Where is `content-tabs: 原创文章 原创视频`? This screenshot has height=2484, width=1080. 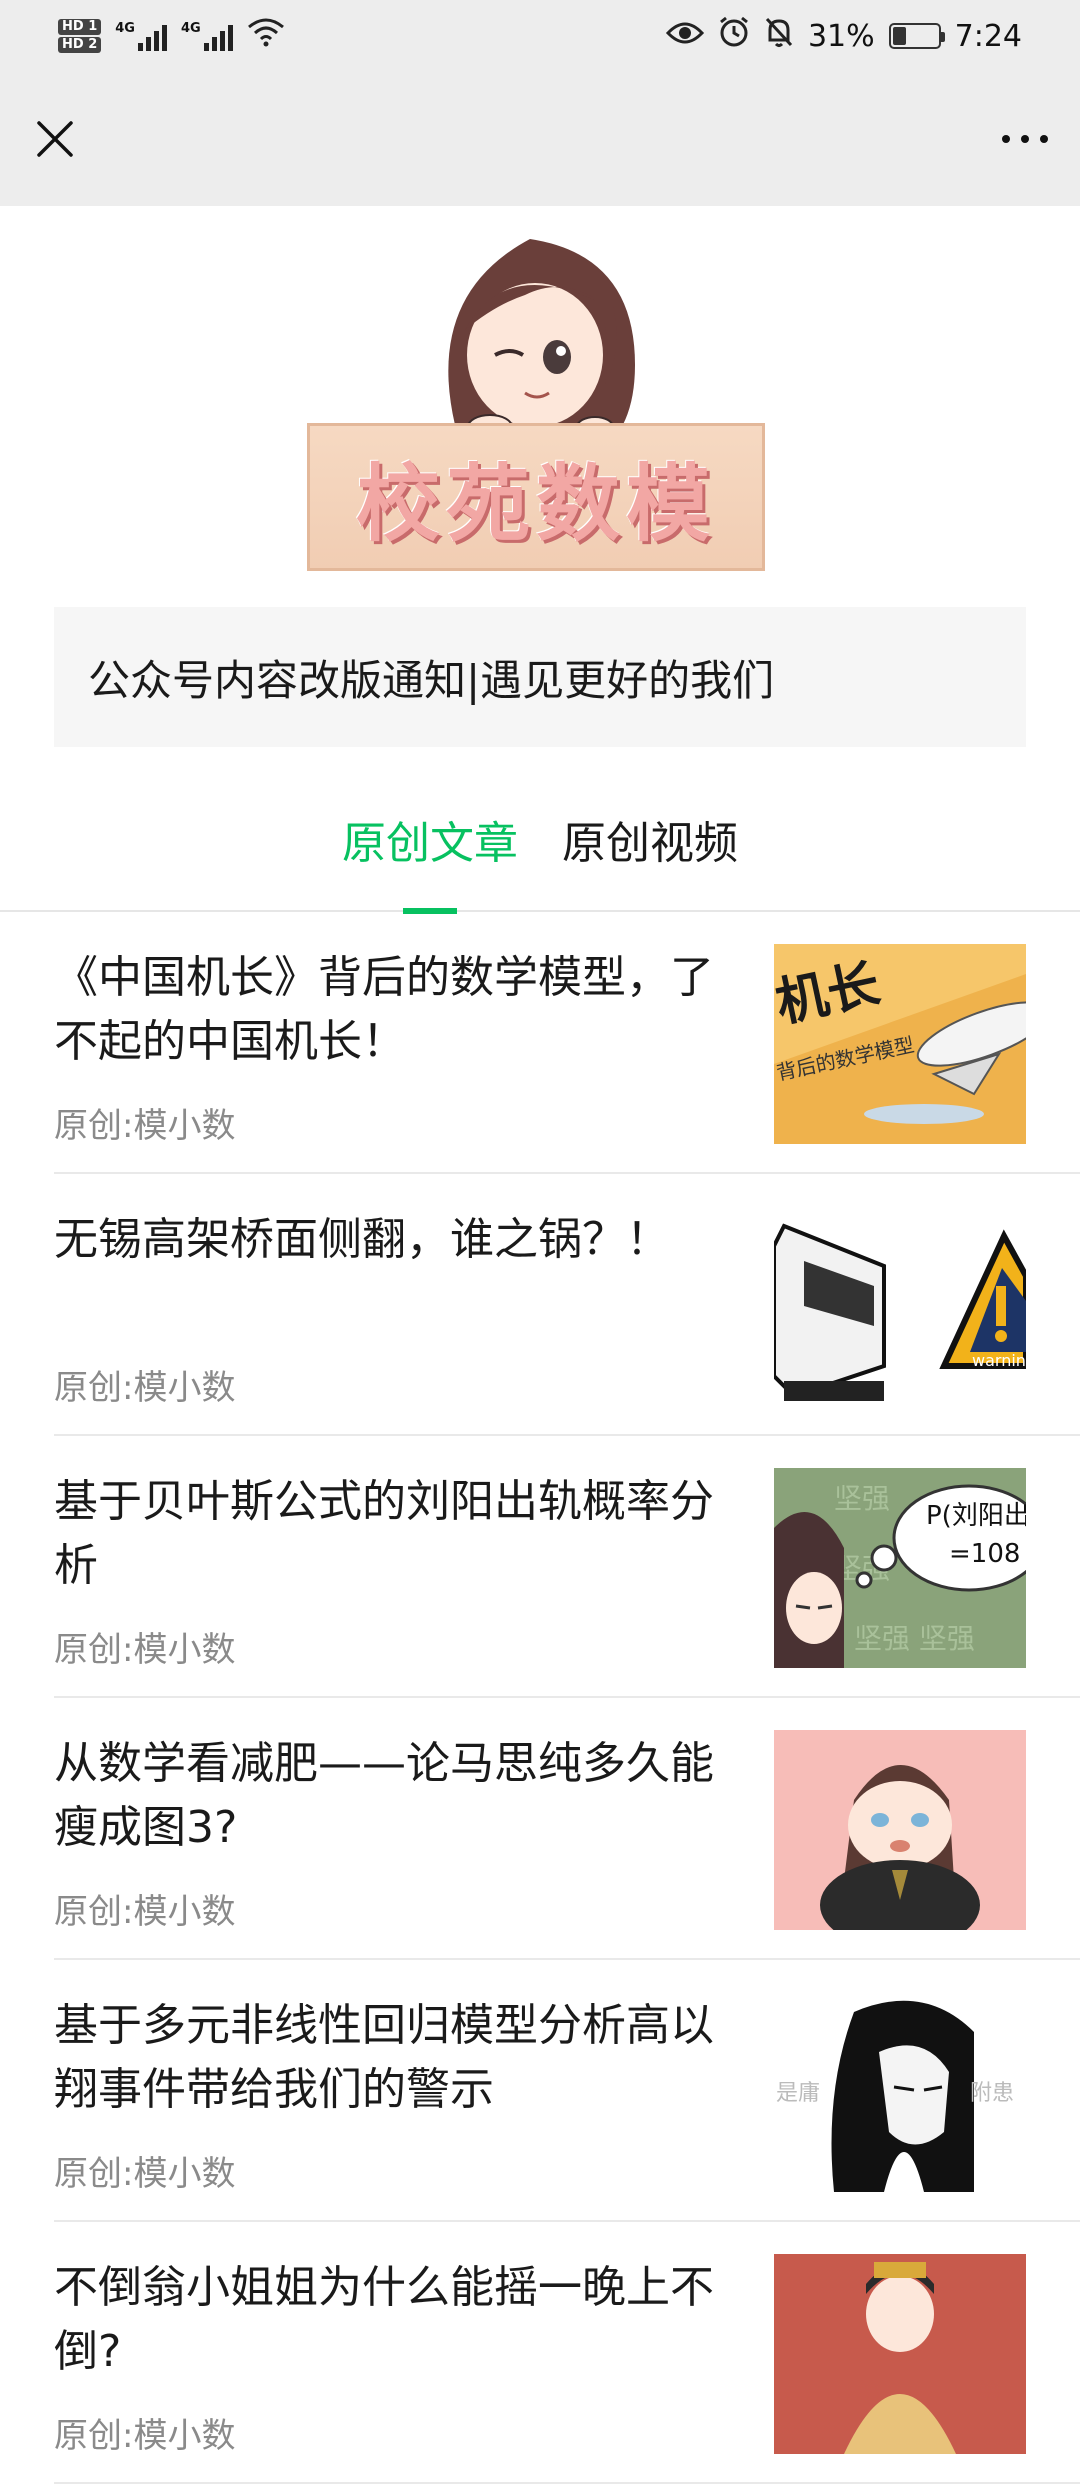 content-tabs: 原创文章 原创视频 is located at coordinates (540, 847).